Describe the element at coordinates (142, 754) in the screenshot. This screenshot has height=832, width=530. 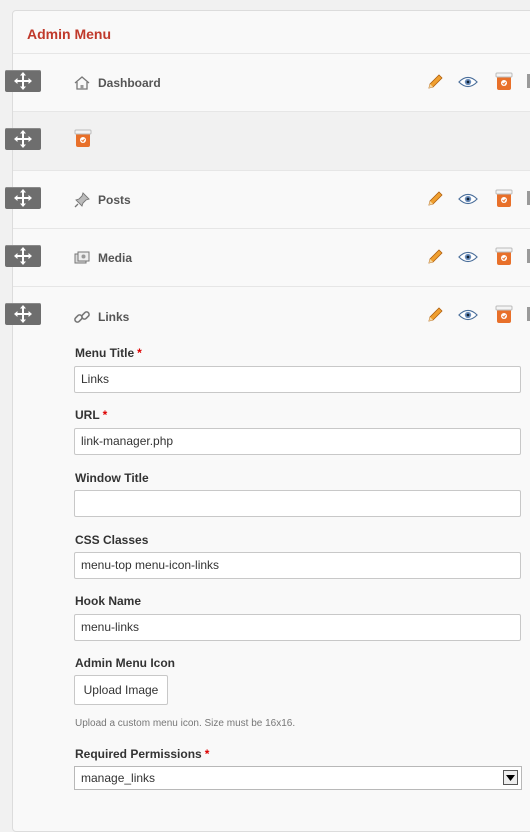
I see `required-permissions-label: Required Permissions *` at that location.